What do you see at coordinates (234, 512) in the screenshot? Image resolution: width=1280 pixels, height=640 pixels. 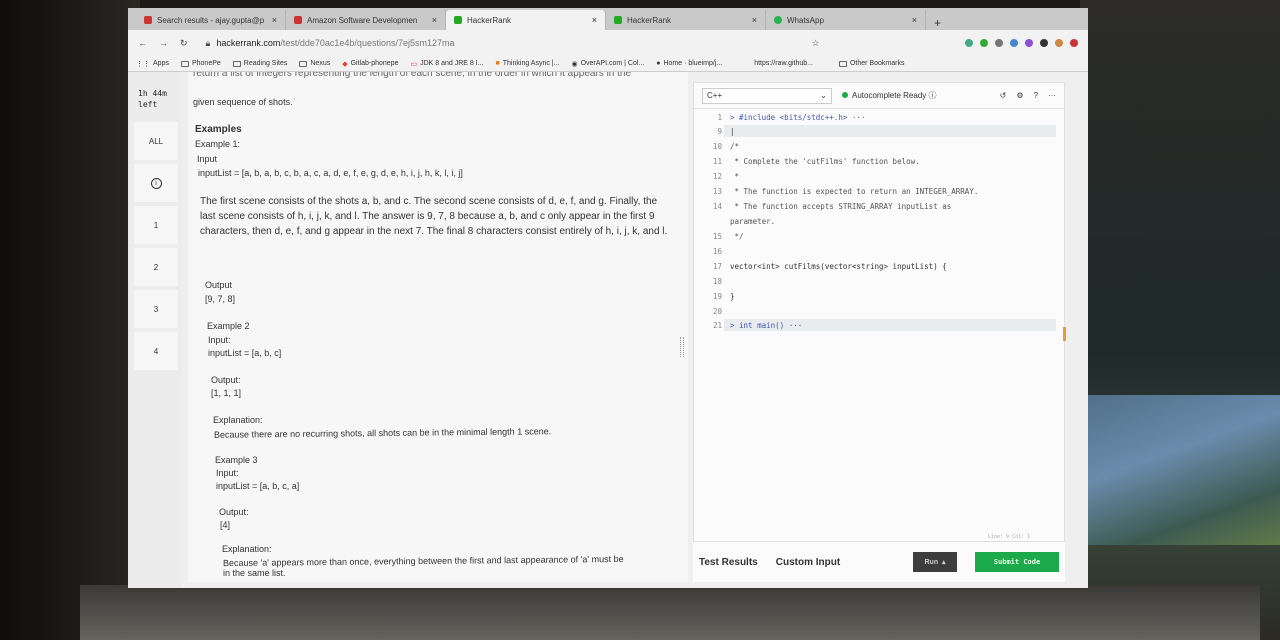 I see `example-3-output-label: Output:` at bounding box center [234, 512].